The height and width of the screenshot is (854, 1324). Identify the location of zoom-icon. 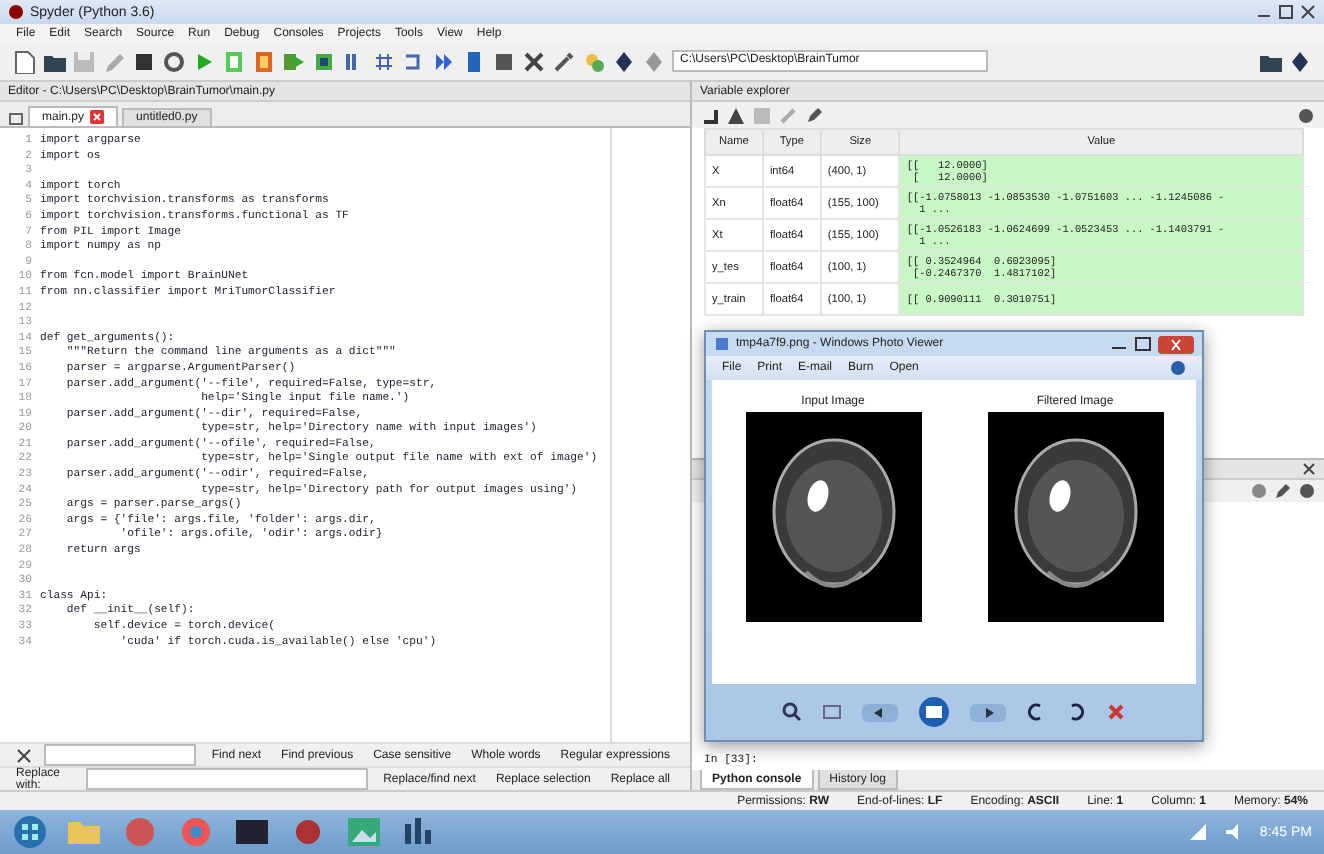
(792, 712).